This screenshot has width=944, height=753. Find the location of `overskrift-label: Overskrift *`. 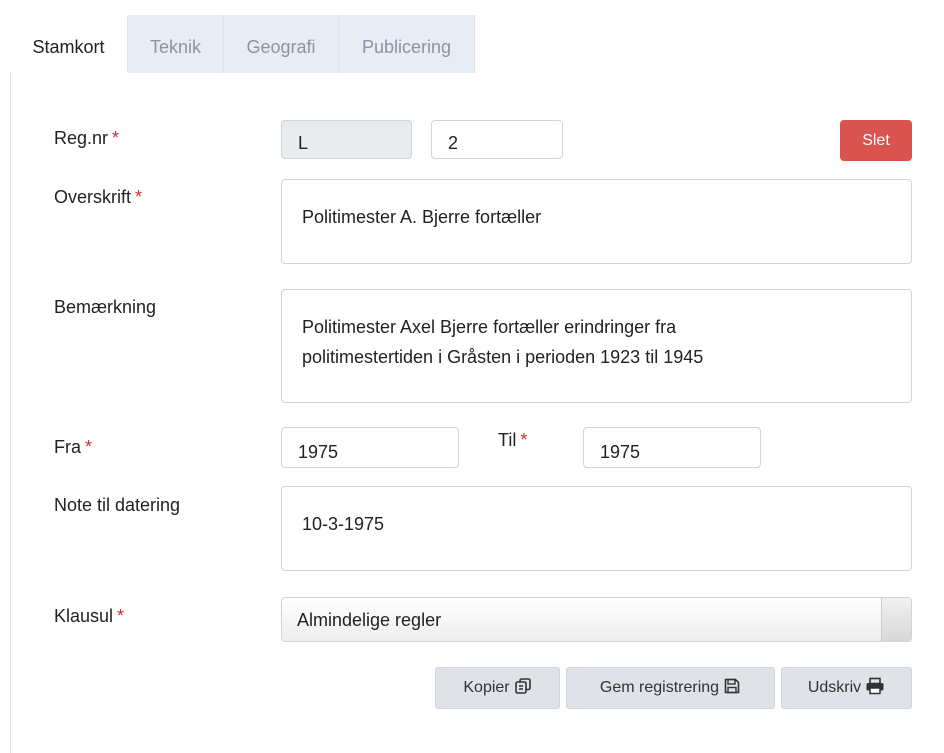

overskrift-label: Overskrift * is located at coordinates (98, 197).